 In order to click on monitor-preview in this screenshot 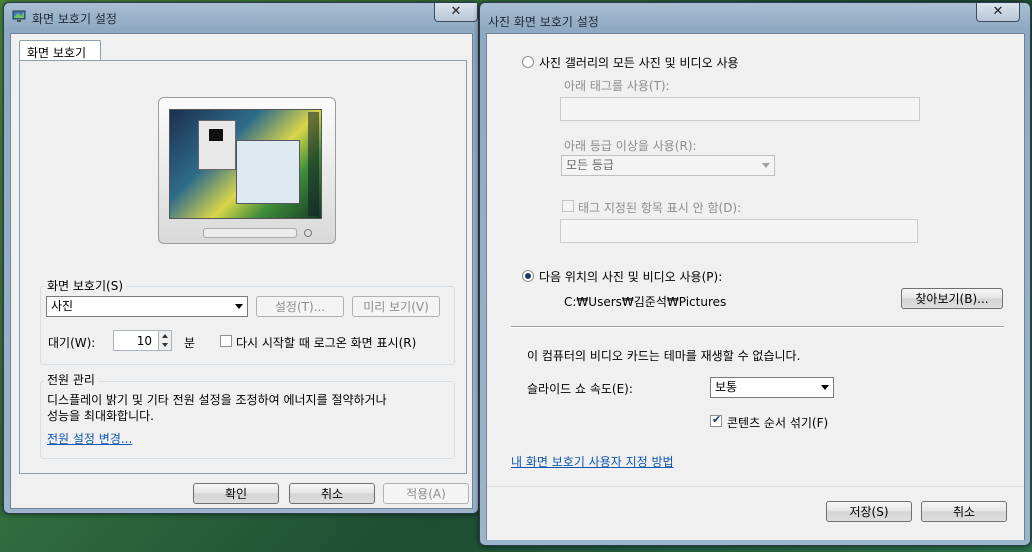, I will do `click(247, 170)`.